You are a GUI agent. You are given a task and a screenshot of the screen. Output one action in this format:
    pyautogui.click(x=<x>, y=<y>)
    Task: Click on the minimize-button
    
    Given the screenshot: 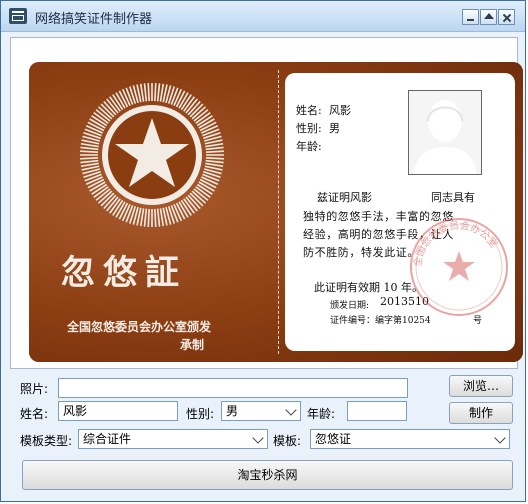 What is the action you would take?
    pyautogui.click(x=470, y=17)
    